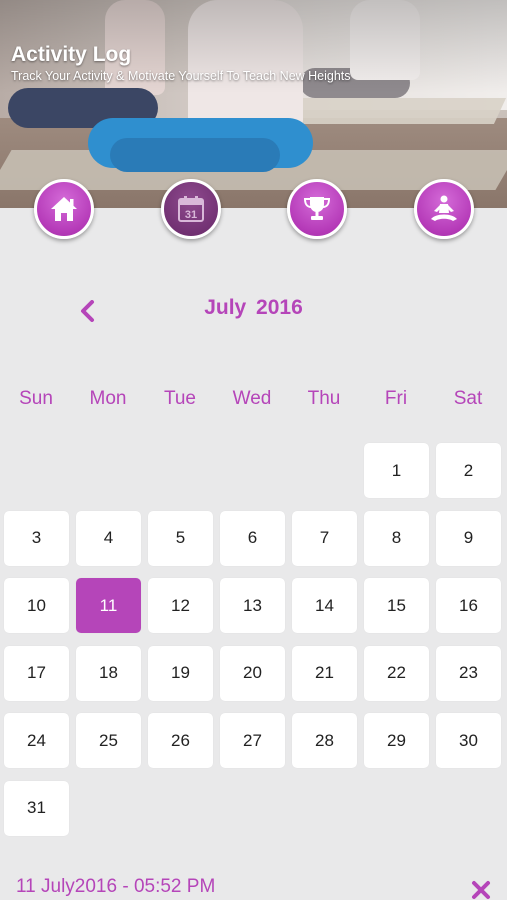  Describe the element at coordinates (324, 398) in the screenshot. I see `weekday-label: Thu` at that location.